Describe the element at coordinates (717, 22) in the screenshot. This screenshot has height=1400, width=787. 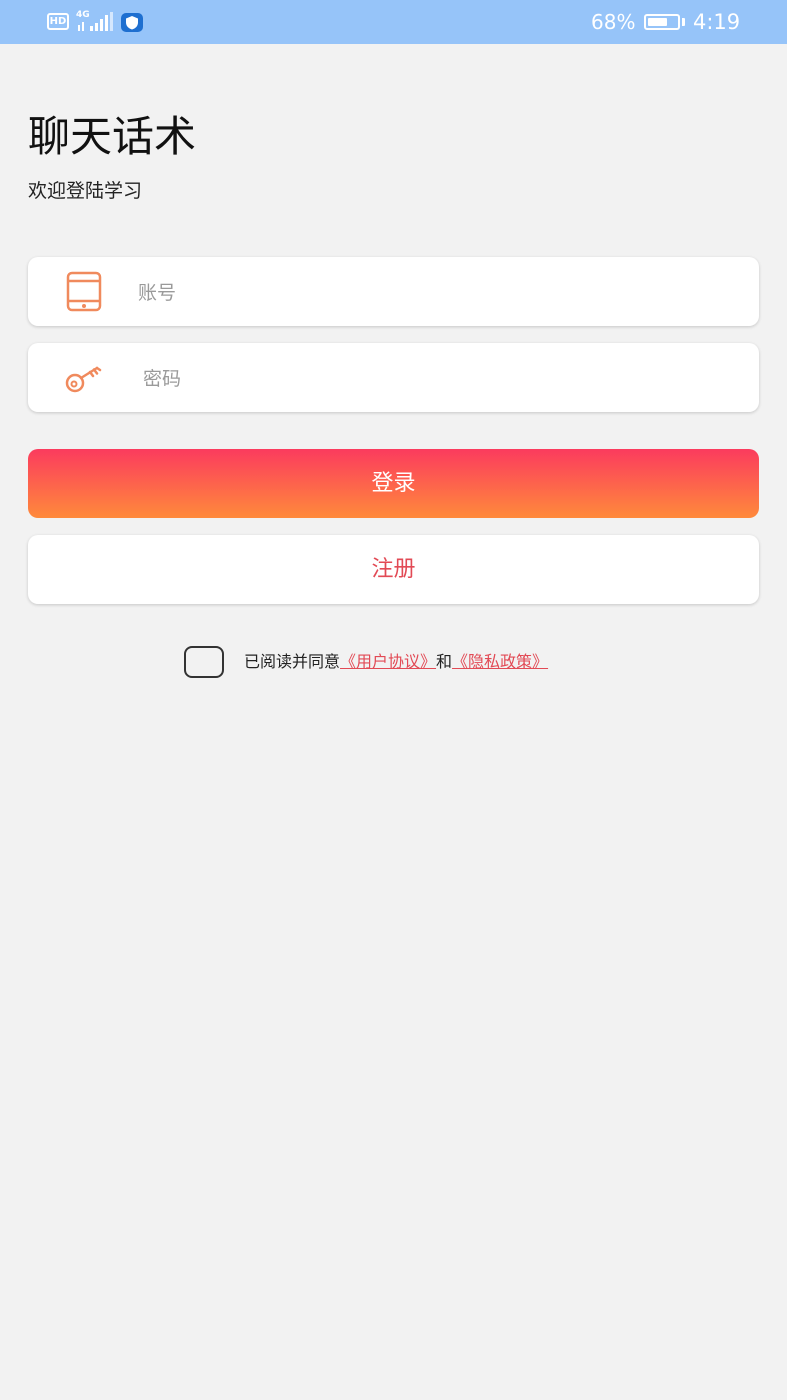
I see `clock: 4:19` at that location.